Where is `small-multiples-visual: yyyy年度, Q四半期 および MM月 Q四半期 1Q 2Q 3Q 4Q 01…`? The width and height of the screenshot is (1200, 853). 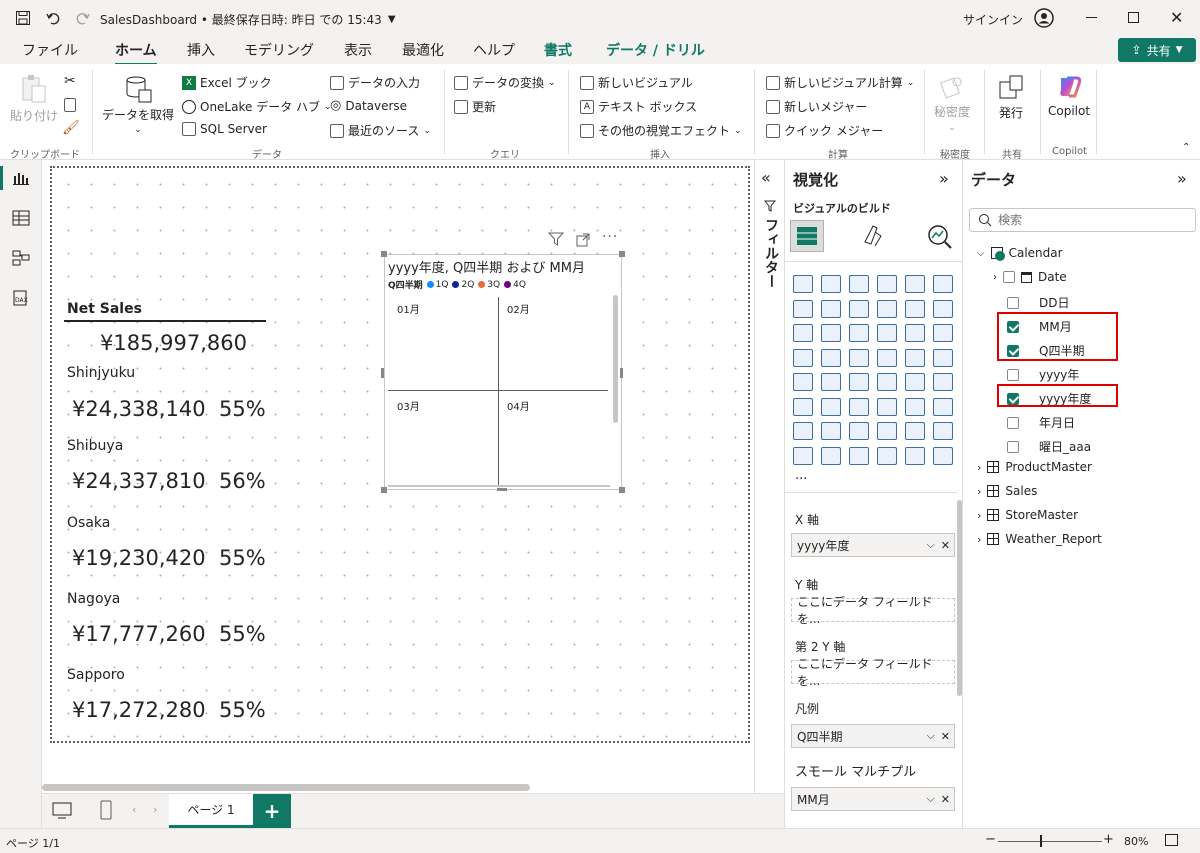 small-multiples-visual: yyyy年度, Q四半期 および MM月 Q四半期 1Q 2Q 3Q 4Q 01… is located at coordinates (503, 372).